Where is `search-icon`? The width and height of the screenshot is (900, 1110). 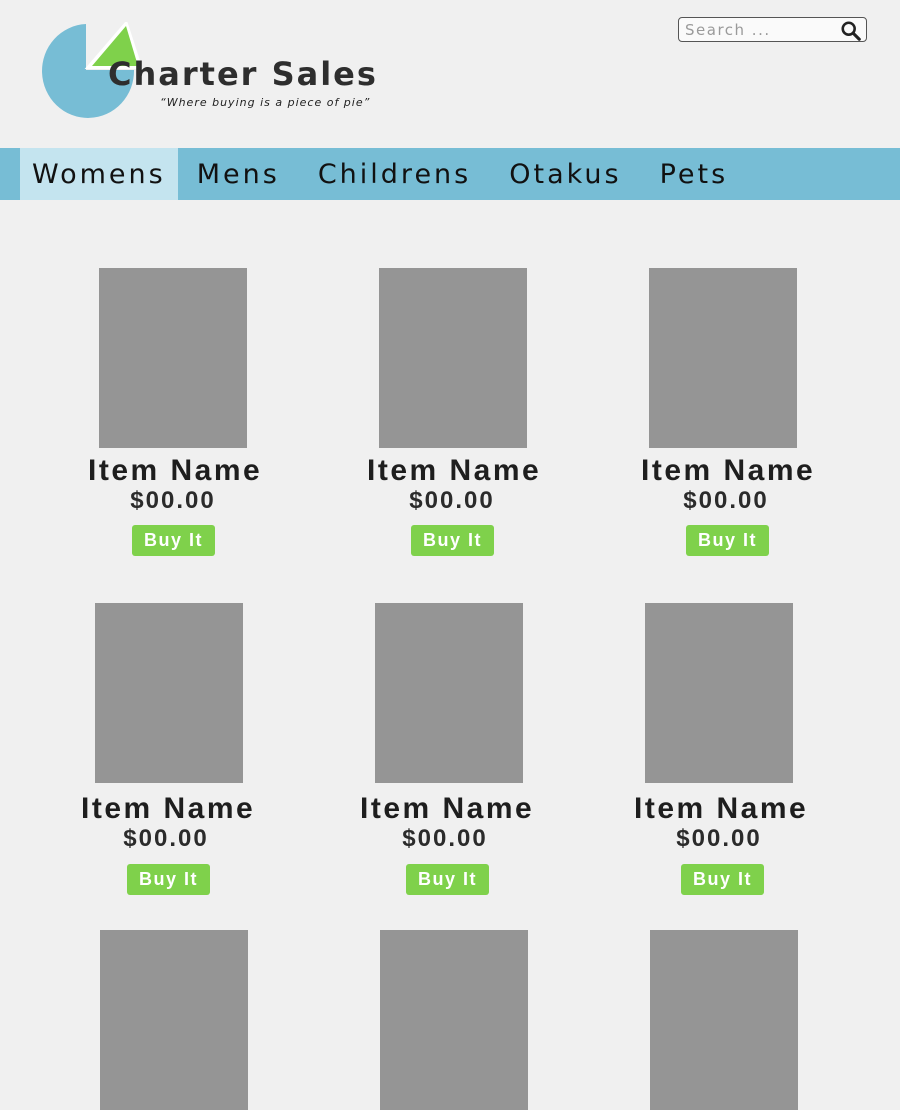
search-icon is located at coordinates (851, 31).